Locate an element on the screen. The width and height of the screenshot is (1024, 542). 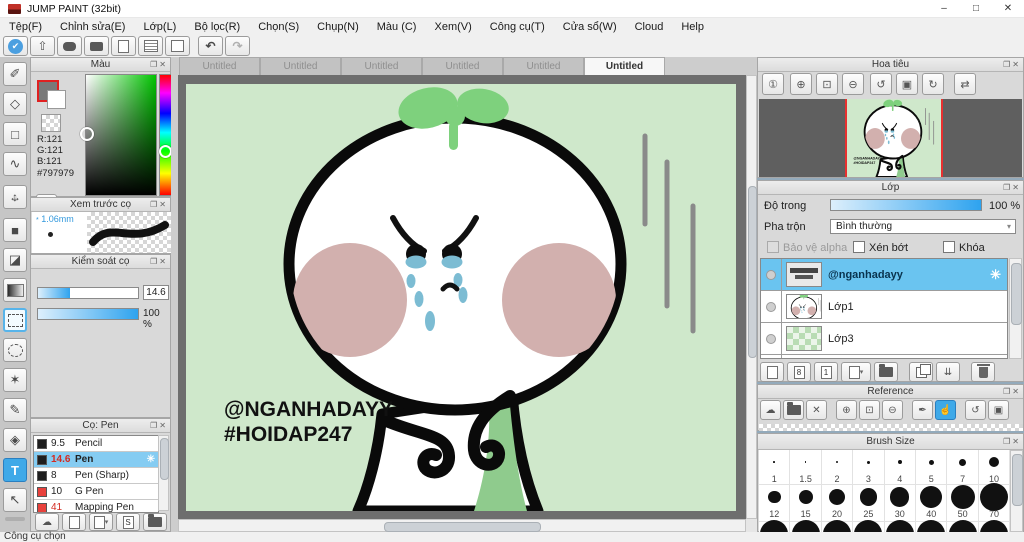
rotate-cw-button: ↻ is located at coordinates (933, 84).